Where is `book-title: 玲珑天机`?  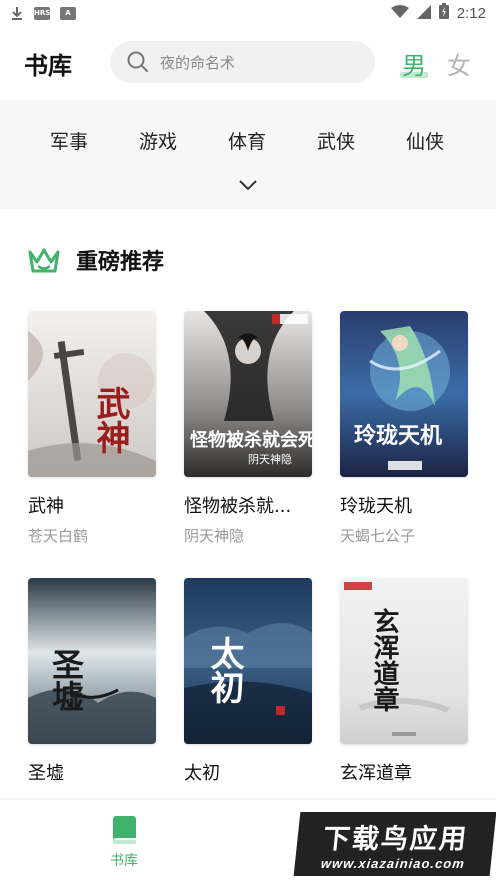
book-title: 玲珑天机 is located at coordinates (404, 505).